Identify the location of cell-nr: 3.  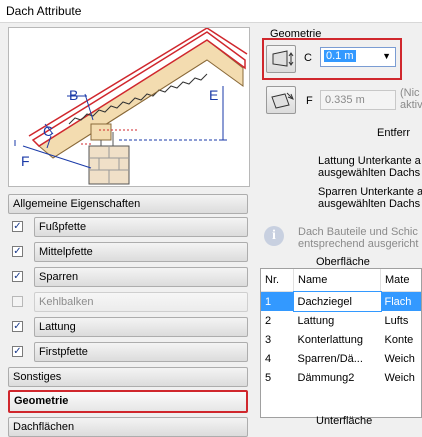
(277, 339).